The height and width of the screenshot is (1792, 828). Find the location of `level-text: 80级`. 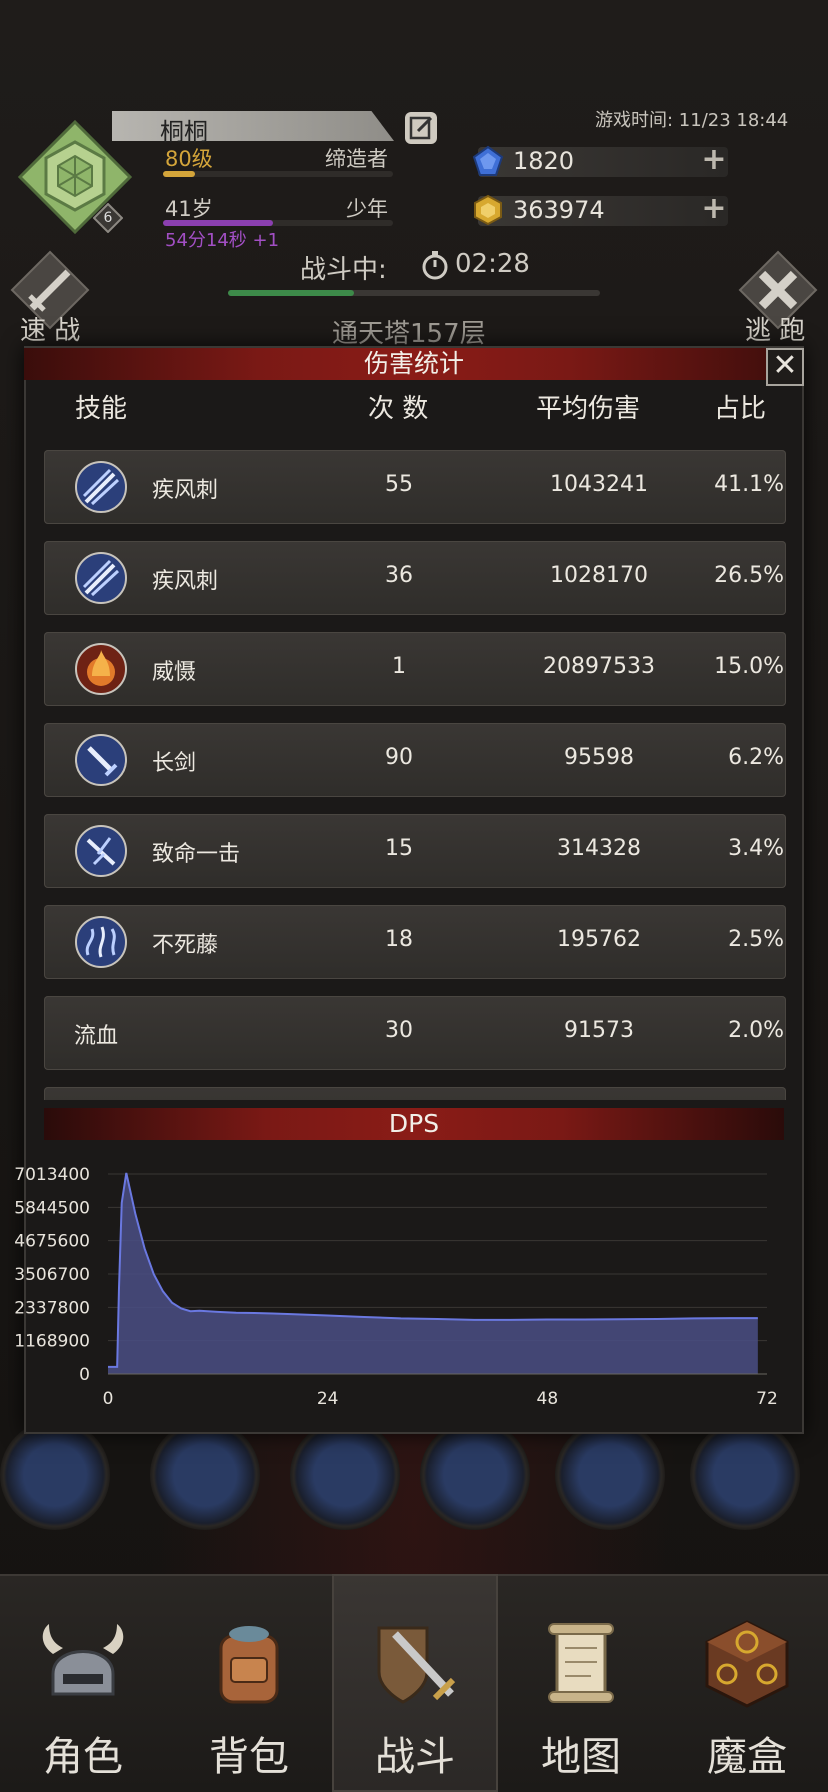

level-text: 80级 is located at coordinates (189, 159).